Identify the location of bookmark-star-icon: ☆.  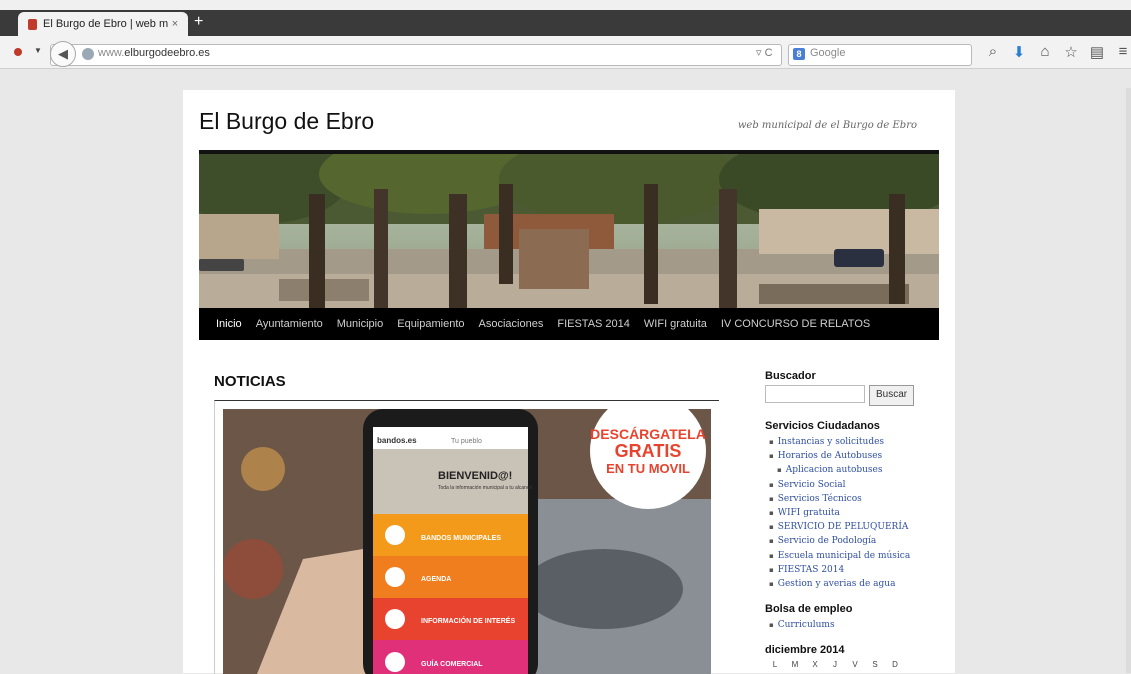
(1071, 52).